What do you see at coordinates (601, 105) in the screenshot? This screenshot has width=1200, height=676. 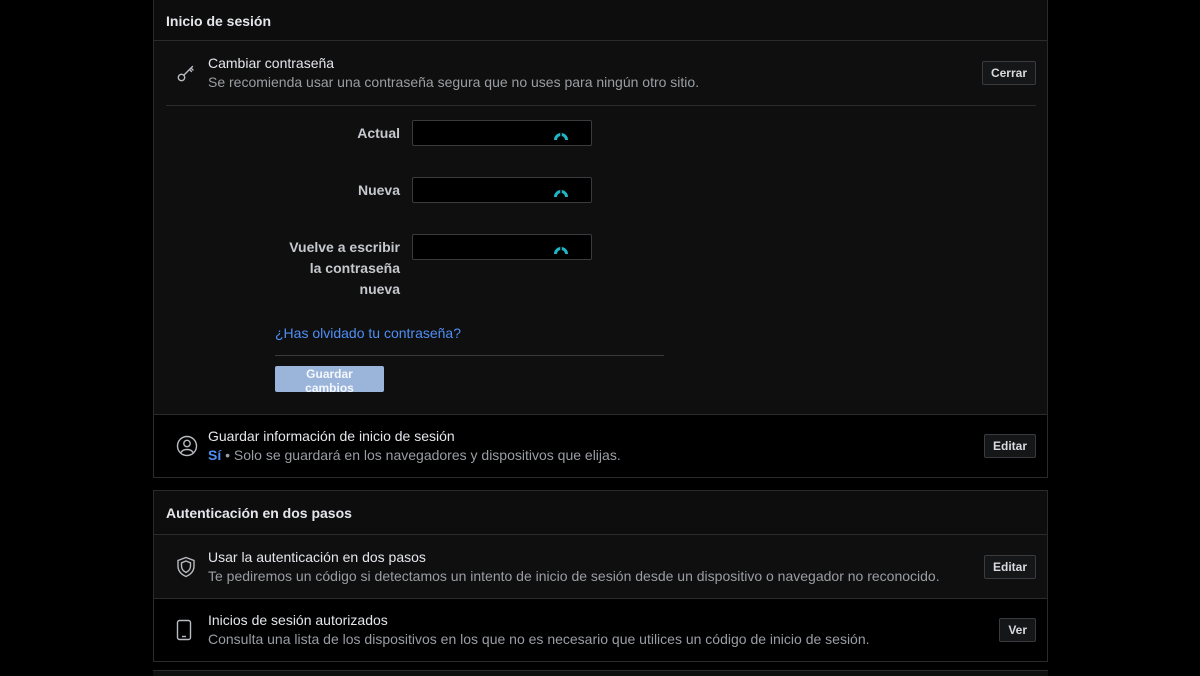 I see `form-divider` at bounding box center [601, 105].